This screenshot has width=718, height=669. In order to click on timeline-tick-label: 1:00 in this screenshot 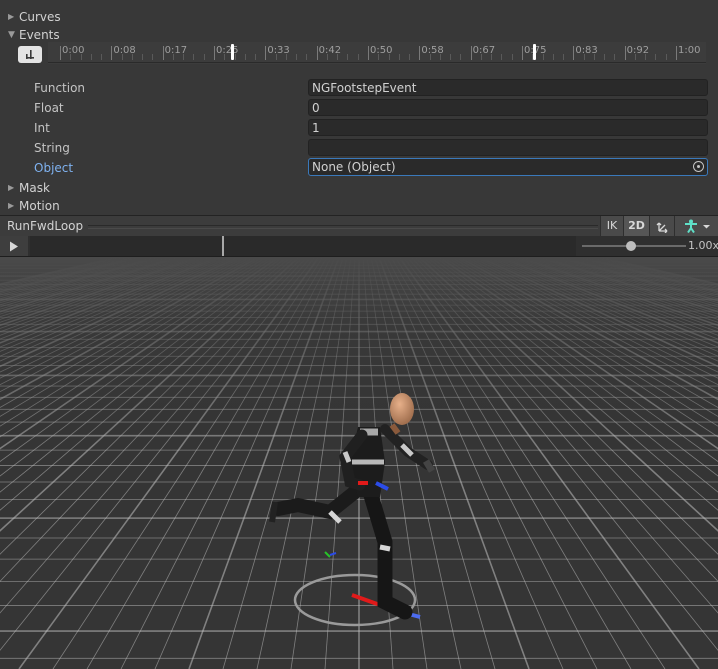, I will do `click(689, 50)`.